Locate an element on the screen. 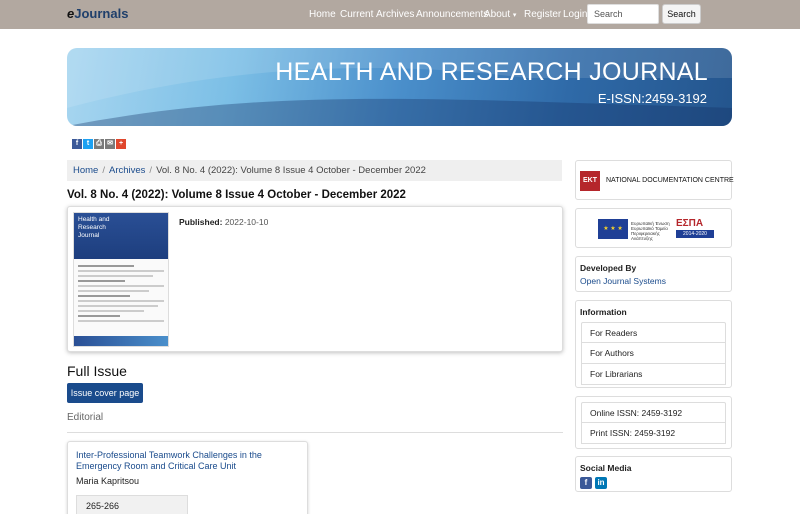 The width and height of the screenshot is (800, 514). search-button: Search is located at coordinates (681, 14).